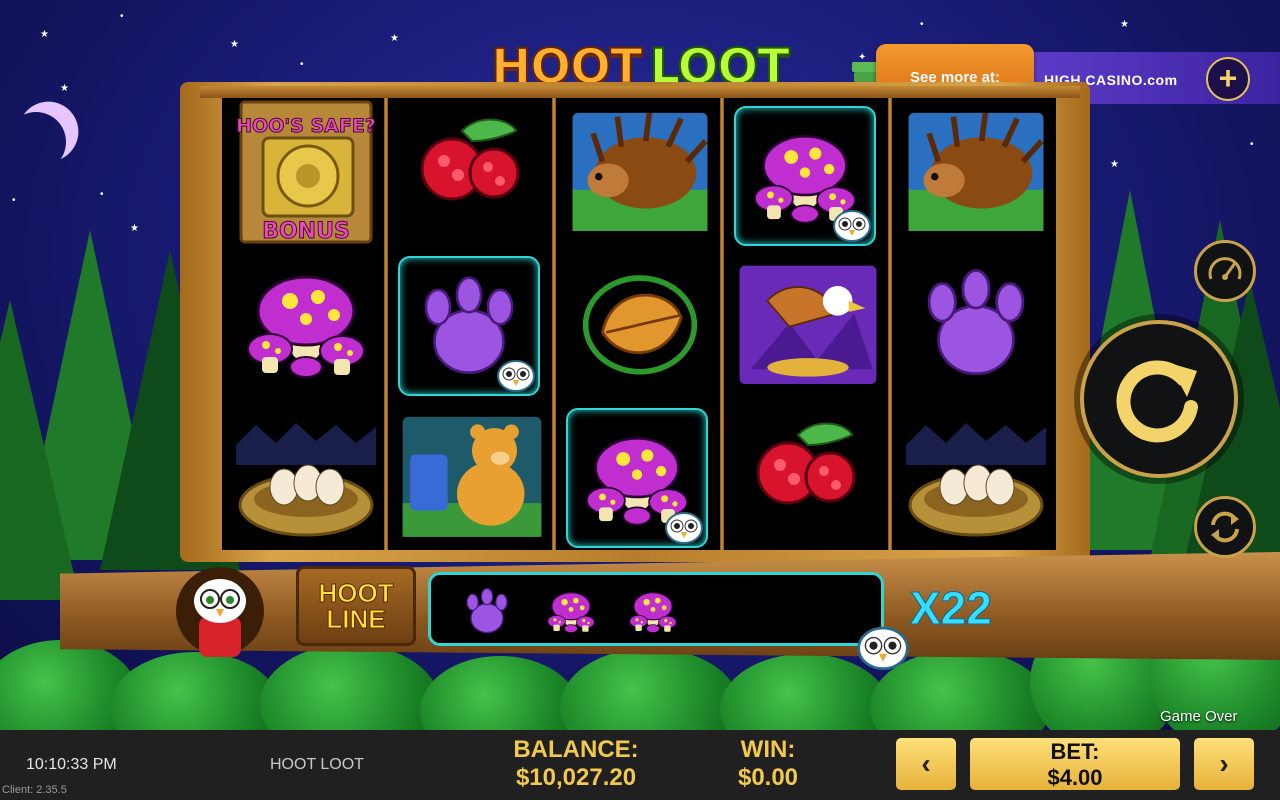 The image size is (1280, 800). I want to click on bonus-text-top: HOO'S SAFE?, so click(306, 126).